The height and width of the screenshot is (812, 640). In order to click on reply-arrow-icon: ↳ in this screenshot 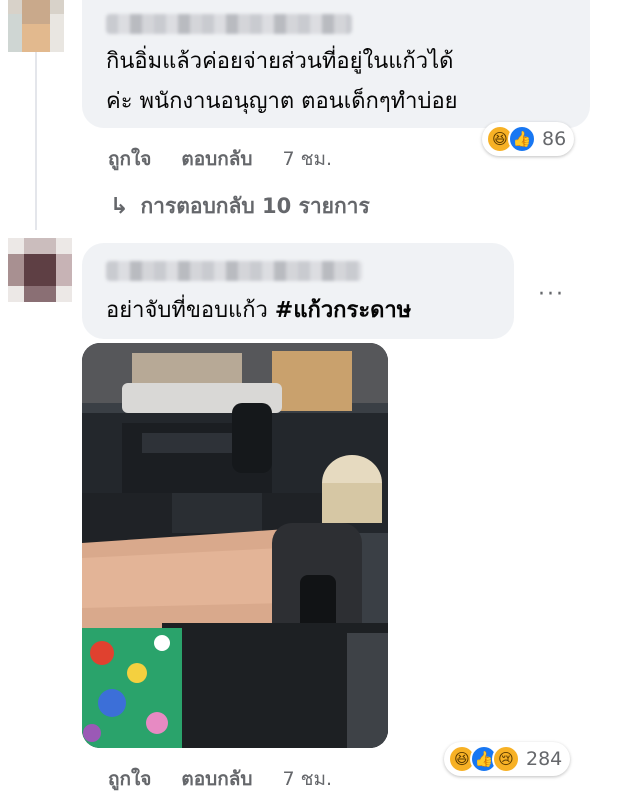, I will do `click(119, 206)`.